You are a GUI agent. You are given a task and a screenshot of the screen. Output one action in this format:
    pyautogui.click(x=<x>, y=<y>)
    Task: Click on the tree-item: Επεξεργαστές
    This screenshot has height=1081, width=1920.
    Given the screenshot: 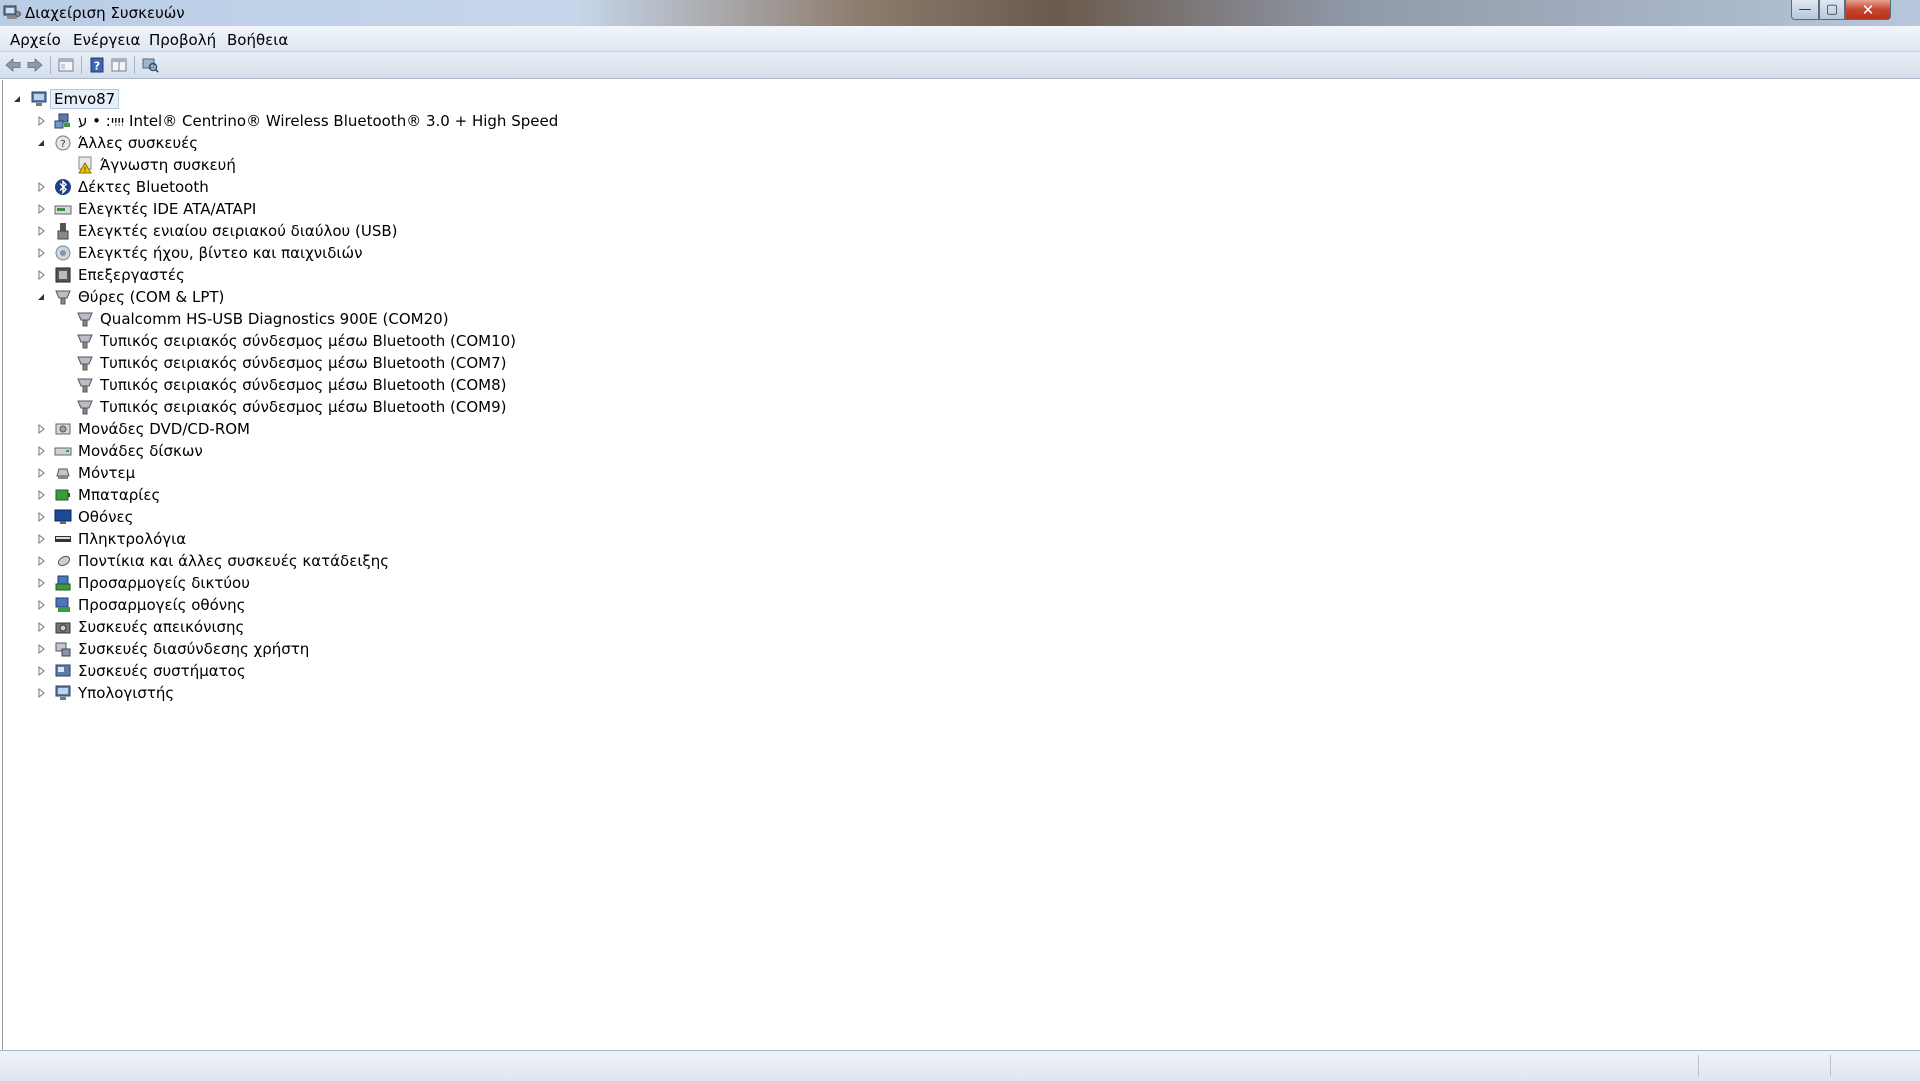 What is the action you would take?
    pyautogui.click(x=110, y=275)
    